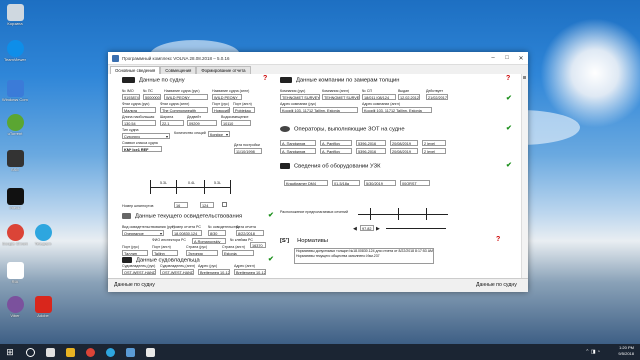 This screenshot has width=640, height=360. What do you see at coordinates (336, 143) in the screenshot?
I see `operator-1-en: A. Panfilov` at bounding box center [336, 143].